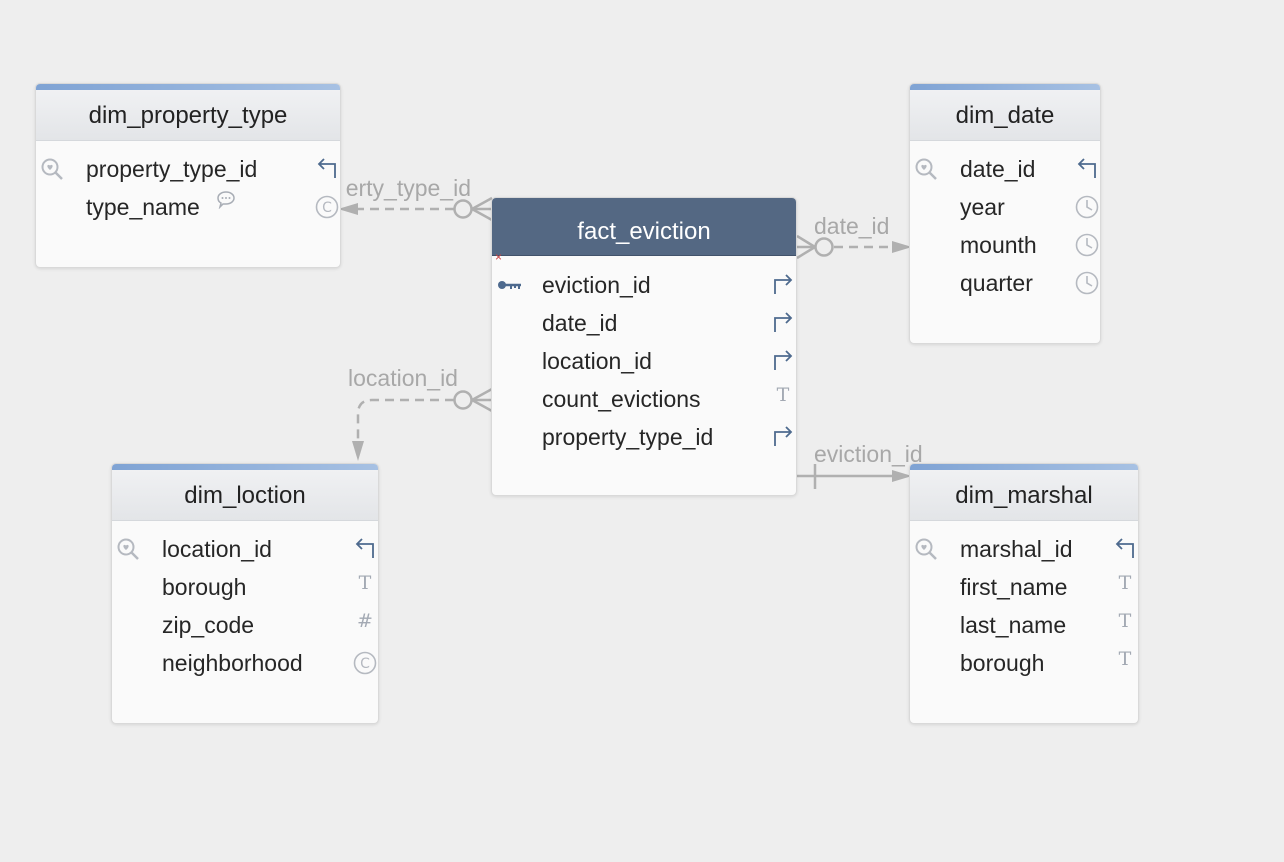 This screenshot has height=862, width=1284. I want to click on field-list: date_id year mounth quarter, so click(1005, 221).